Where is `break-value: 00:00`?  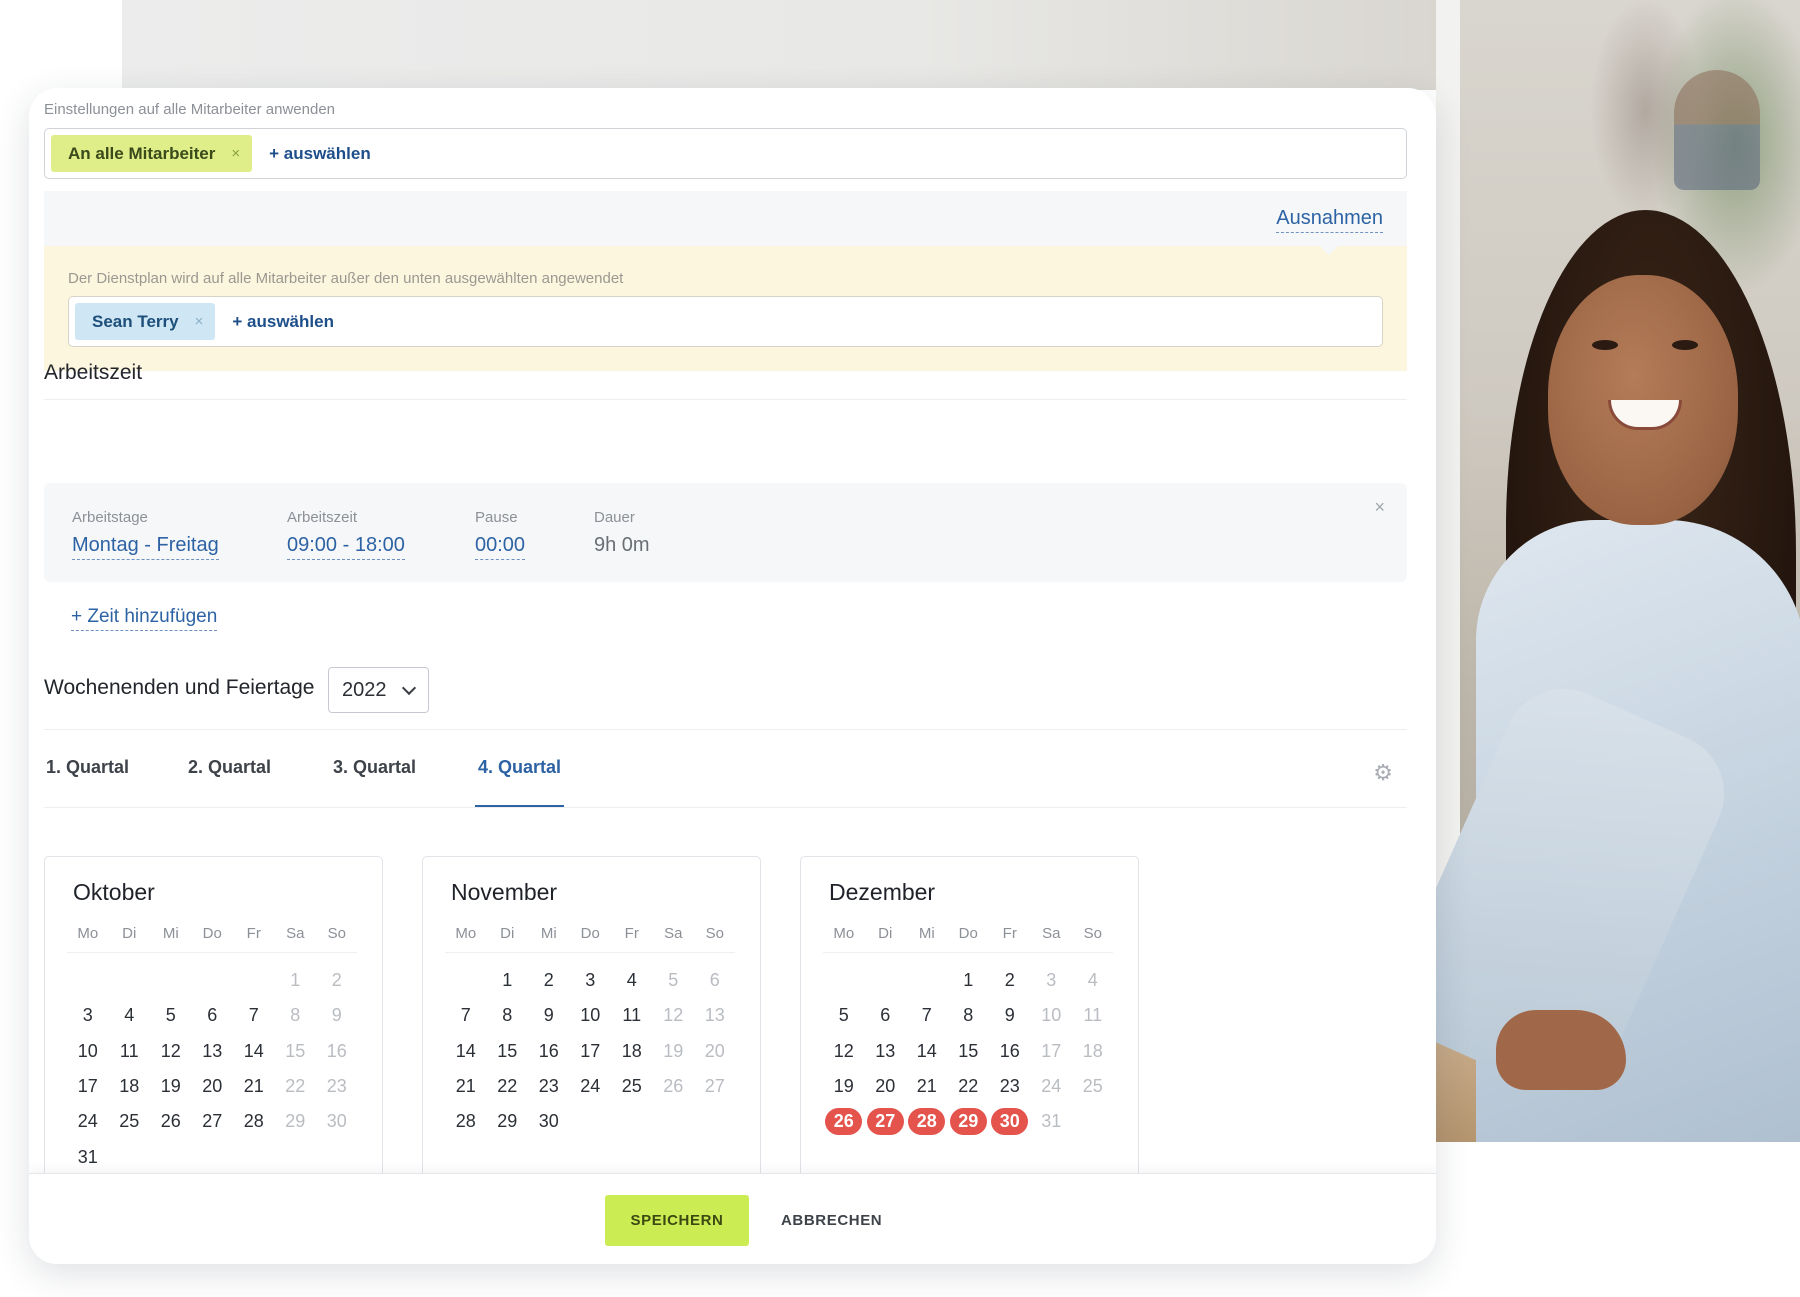
break-value: 00:00 is located at coordinates (500, 547).